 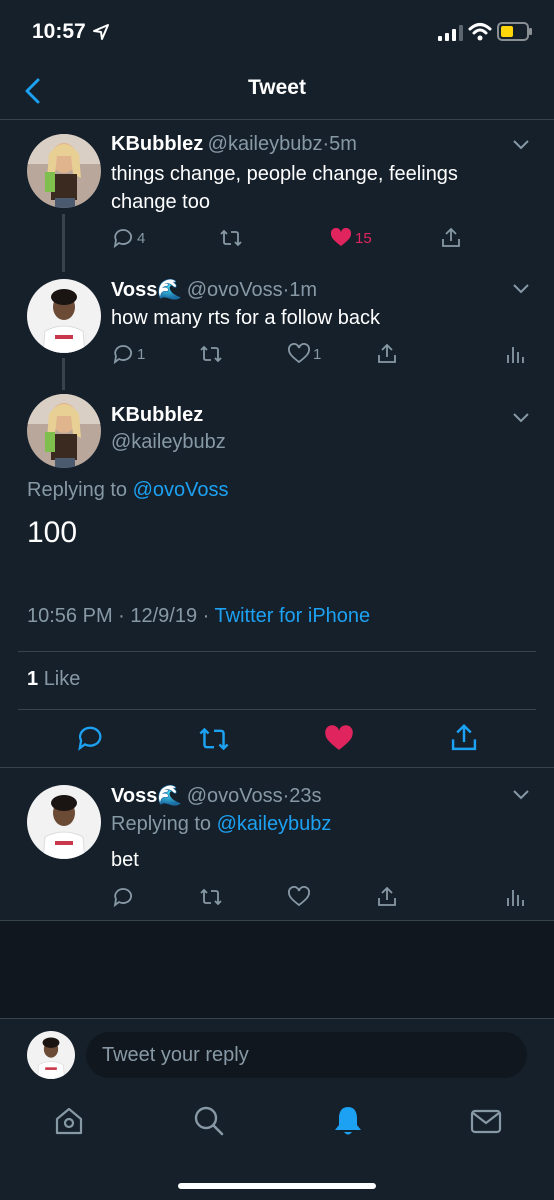 I want to click on like-button: 1, so click(x=304, y=354).